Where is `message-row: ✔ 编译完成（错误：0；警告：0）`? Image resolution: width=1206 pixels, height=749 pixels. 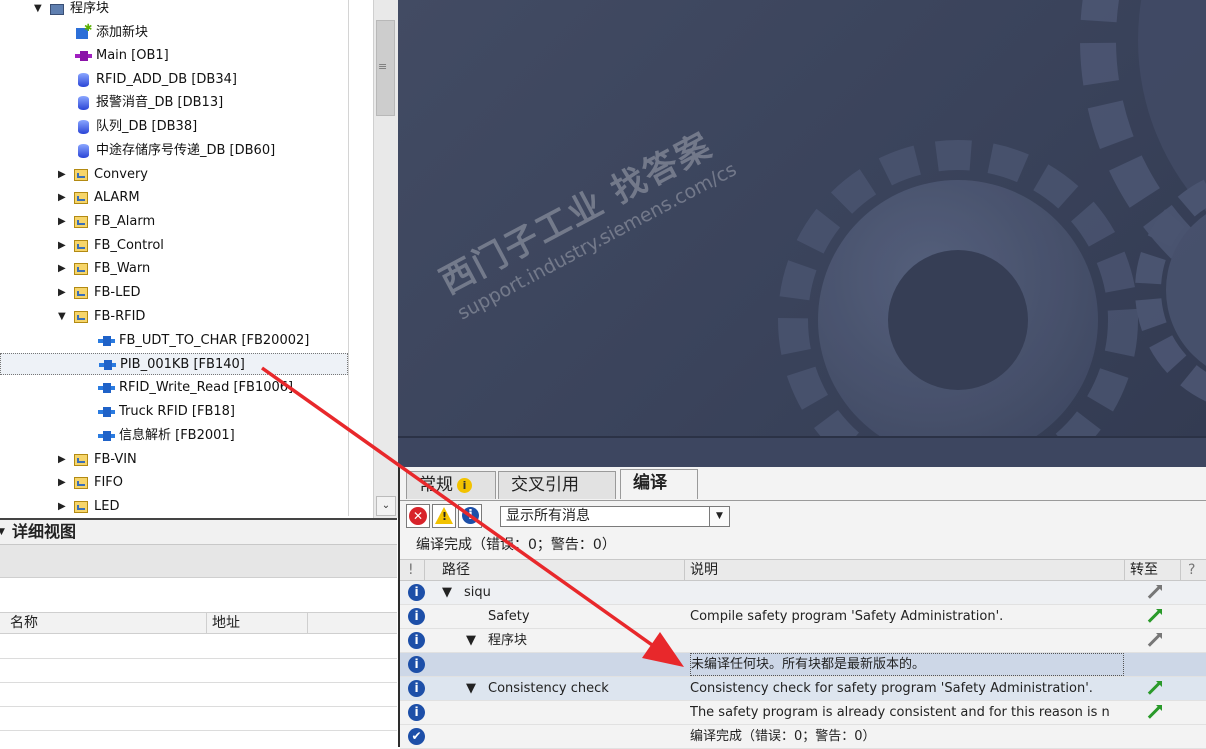
message-row: ✔ 编译完成（错误：0；警告：0） is located at coordinates (803, 737).